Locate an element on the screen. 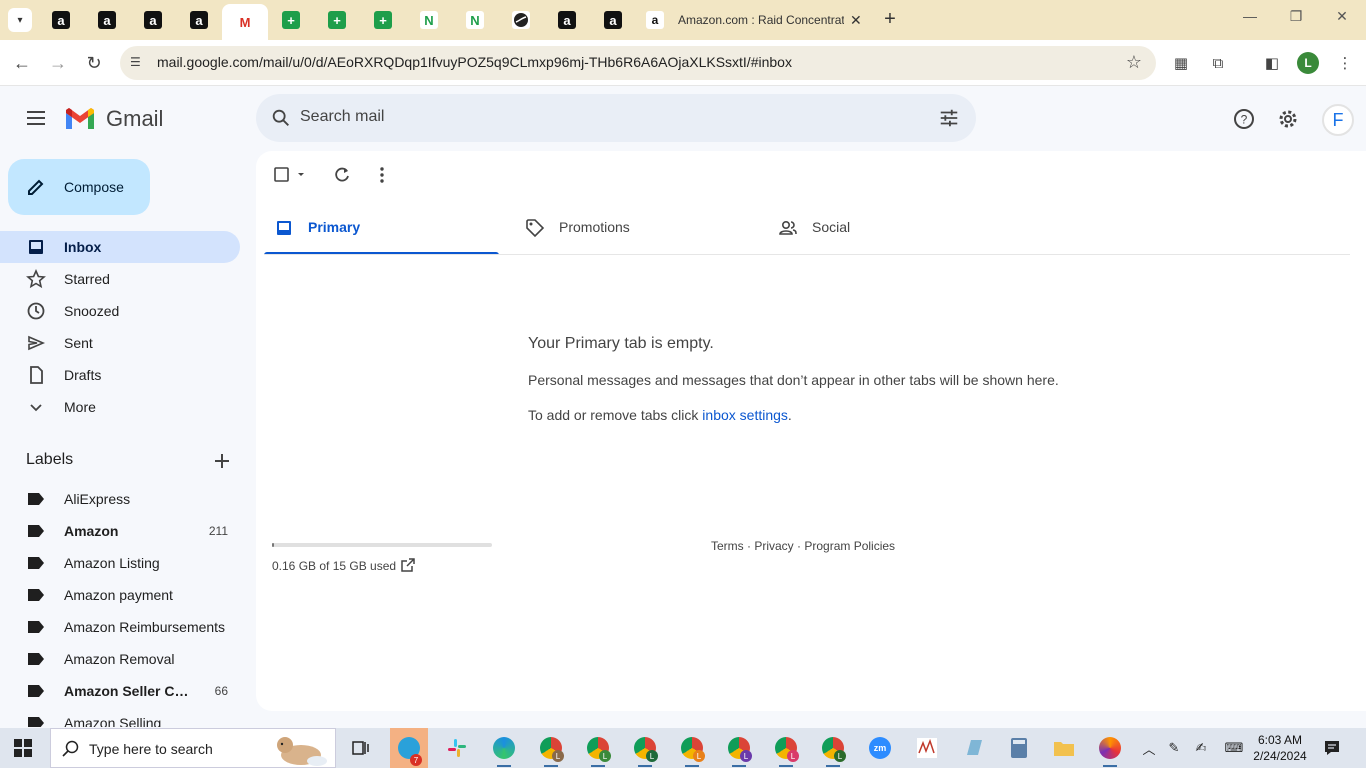  browser-profile-avatar: L is located at coordinates (1308, 63).